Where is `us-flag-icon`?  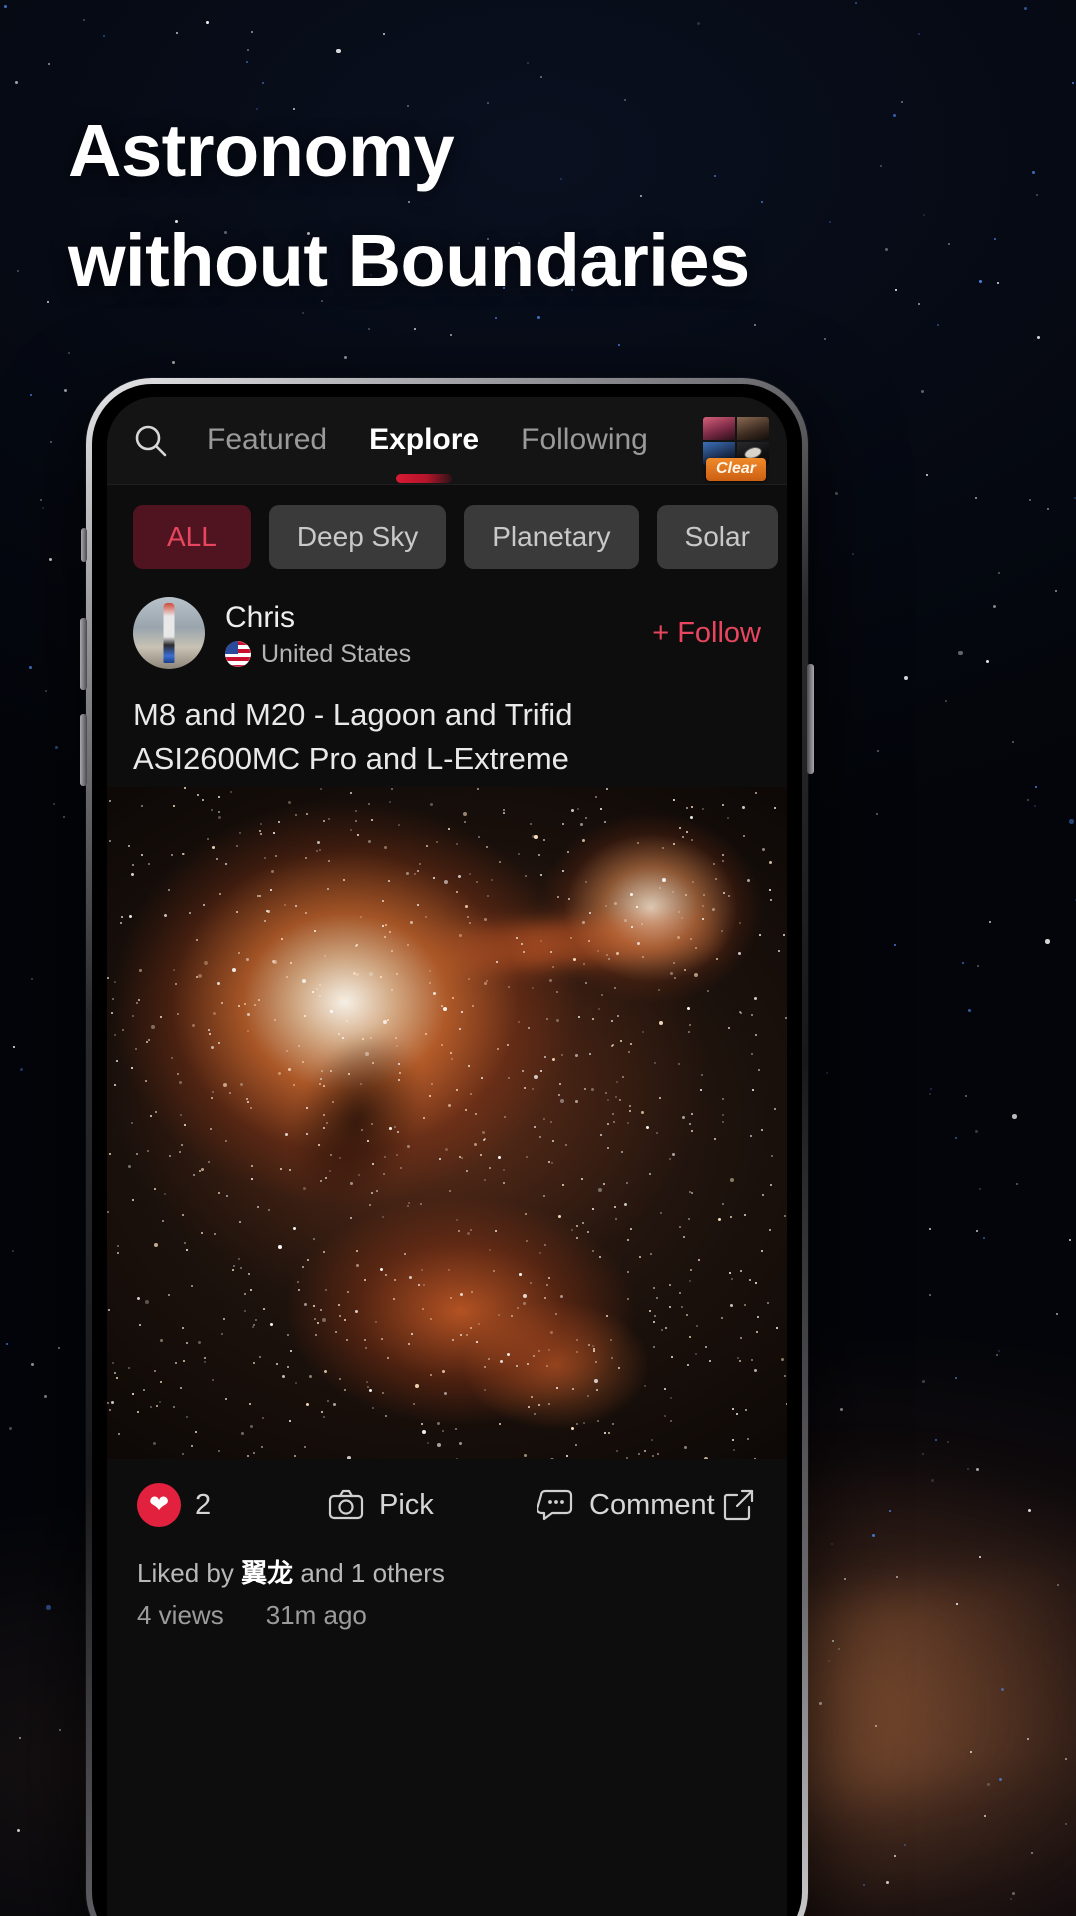
us-flag-icon is located at coordinates (238, 654).